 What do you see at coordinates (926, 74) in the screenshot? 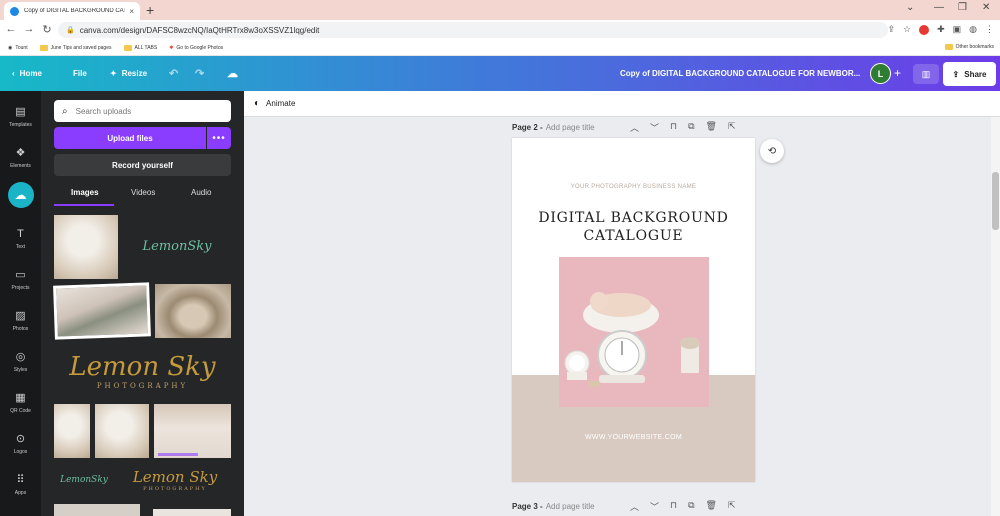
I see `insights-chart-icon: ▥` at bounding box center [926, 74].